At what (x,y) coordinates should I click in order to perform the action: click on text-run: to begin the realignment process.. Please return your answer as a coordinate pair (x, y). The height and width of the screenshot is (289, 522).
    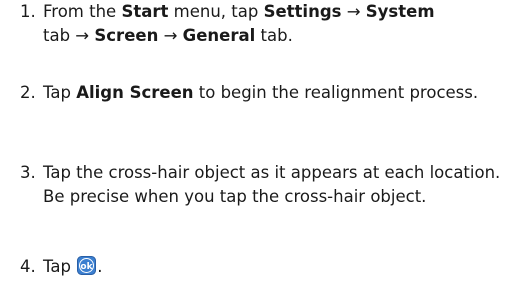
    Looking at the image, I should click on (336, 92).